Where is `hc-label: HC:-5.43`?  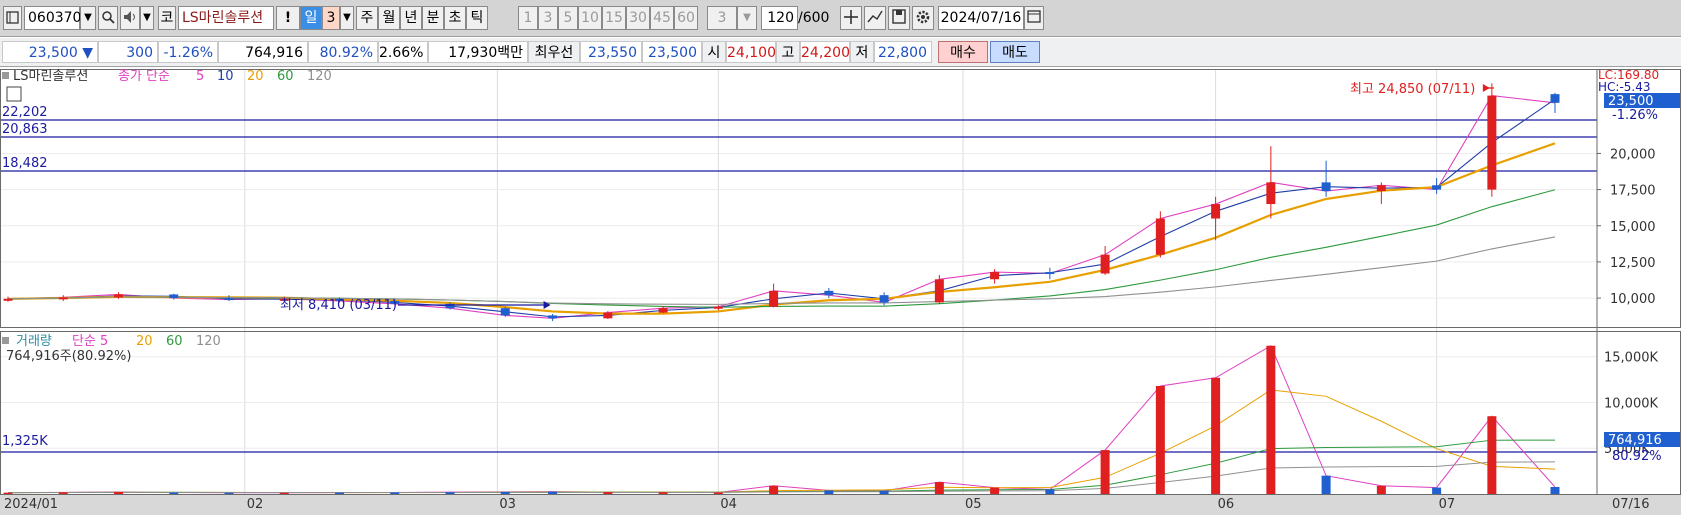
hc-label: HC:-5.43 is located at coordinates (1624, 87).